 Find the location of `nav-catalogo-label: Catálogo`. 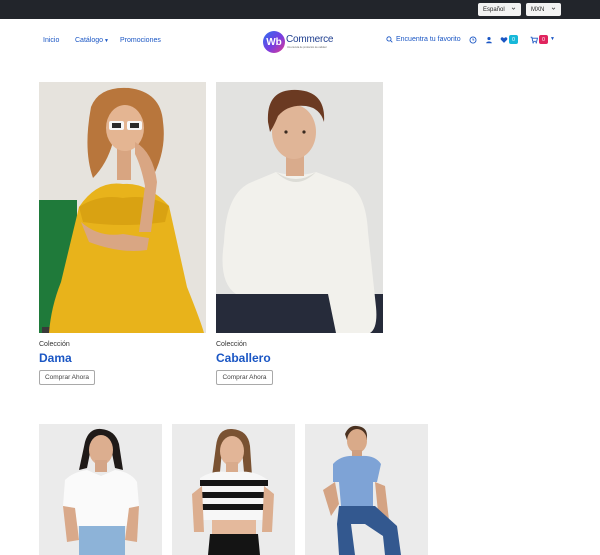

nav-catalogo-label: Catálogo is located at coordinates (89, 40).